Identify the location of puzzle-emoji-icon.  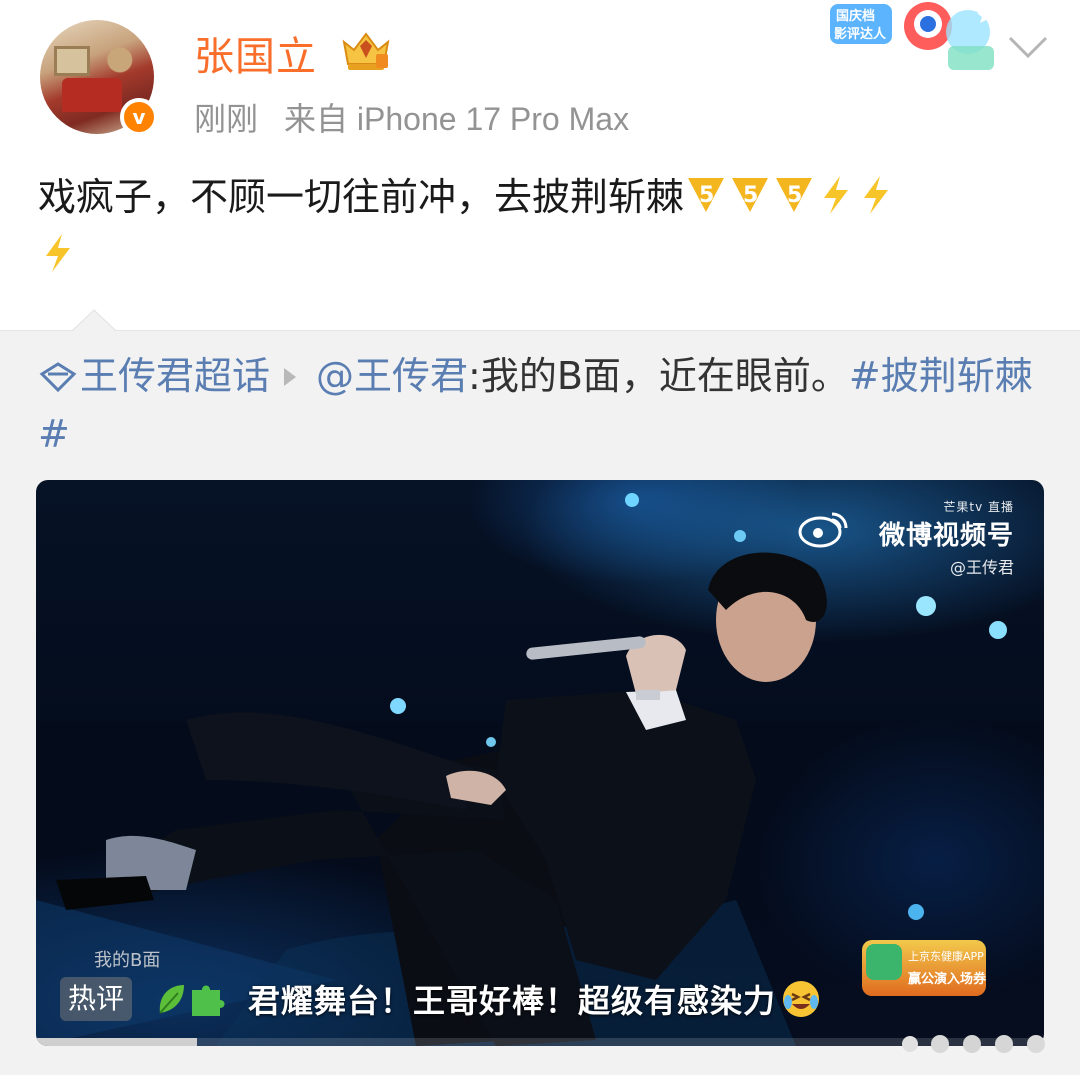
(208, 1000).